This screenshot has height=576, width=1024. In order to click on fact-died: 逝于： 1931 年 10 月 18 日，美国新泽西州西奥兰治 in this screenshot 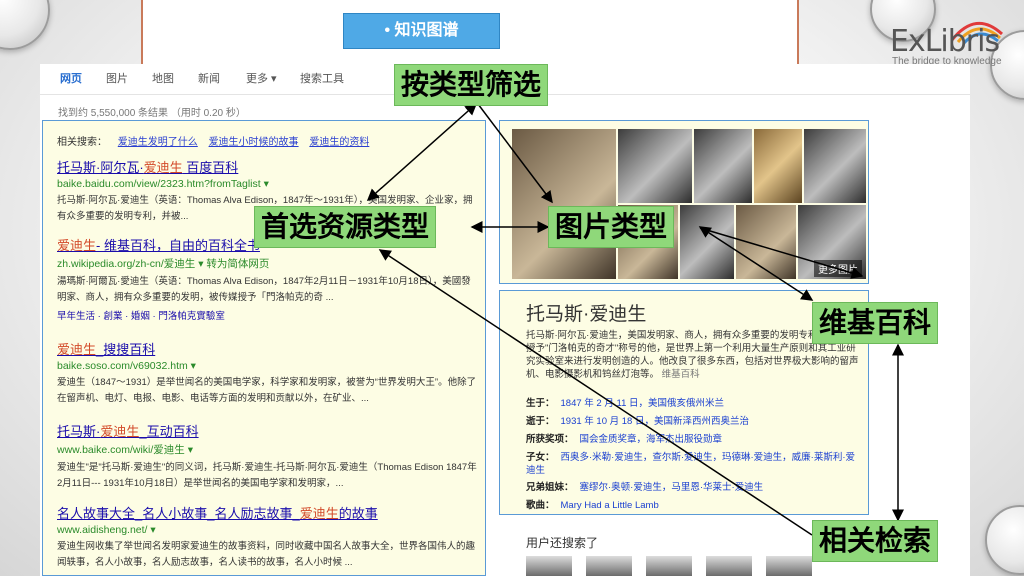, I will do `click(637, 421)`.